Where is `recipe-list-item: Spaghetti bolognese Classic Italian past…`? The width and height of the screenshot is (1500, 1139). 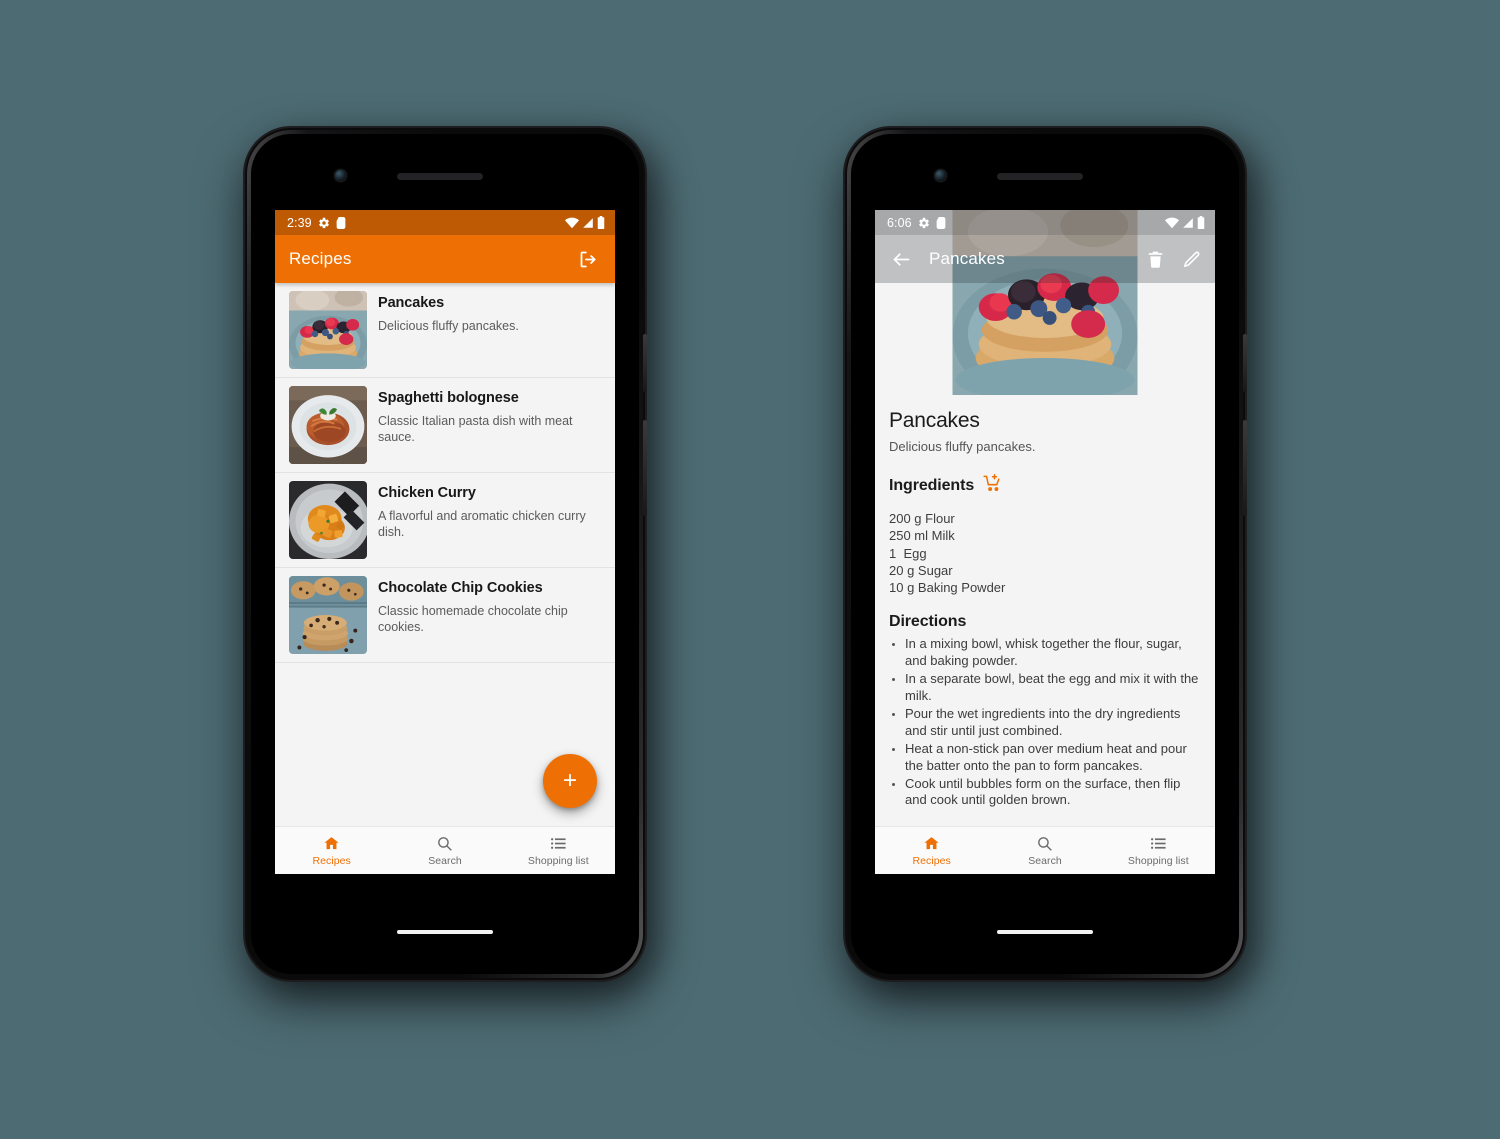
recipe-list-item: Spaghetti bolognese Classic Italian past… is located at coordinates (445, 425).